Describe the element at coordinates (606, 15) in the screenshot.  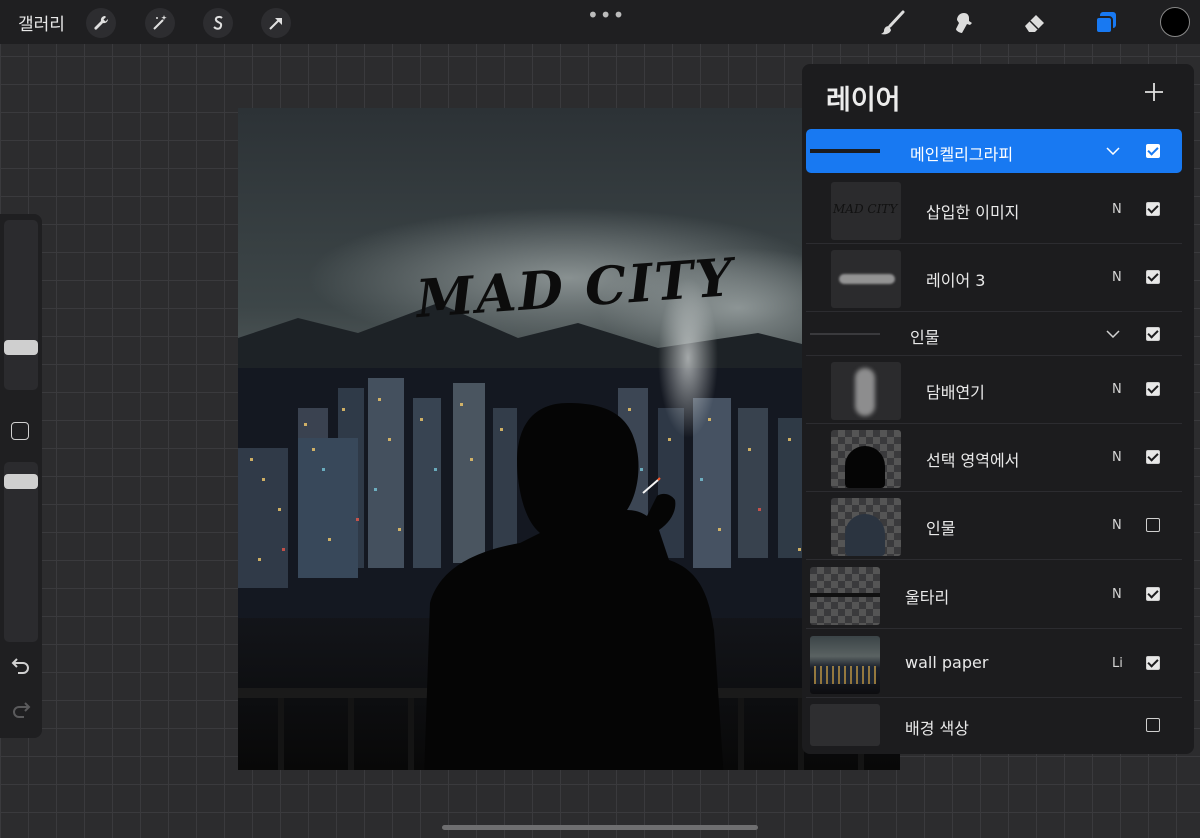
I see `more-options-icon: •••` at that location.